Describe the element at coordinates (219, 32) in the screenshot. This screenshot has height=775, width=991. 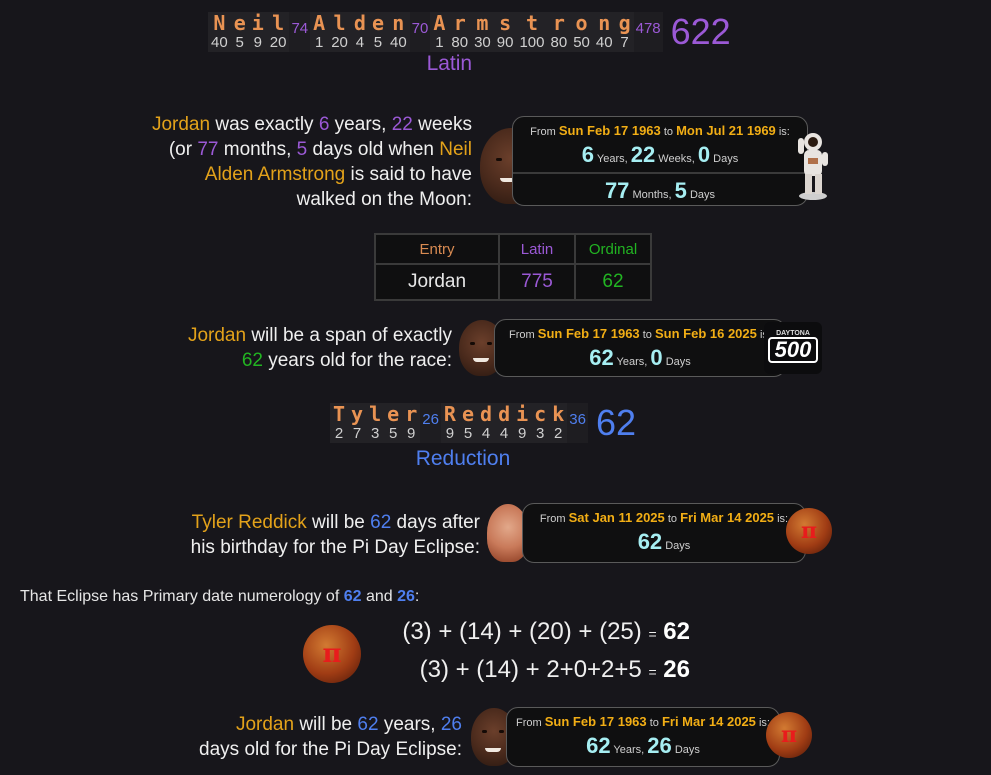
I see `cipher-letter: N 40` at that location.